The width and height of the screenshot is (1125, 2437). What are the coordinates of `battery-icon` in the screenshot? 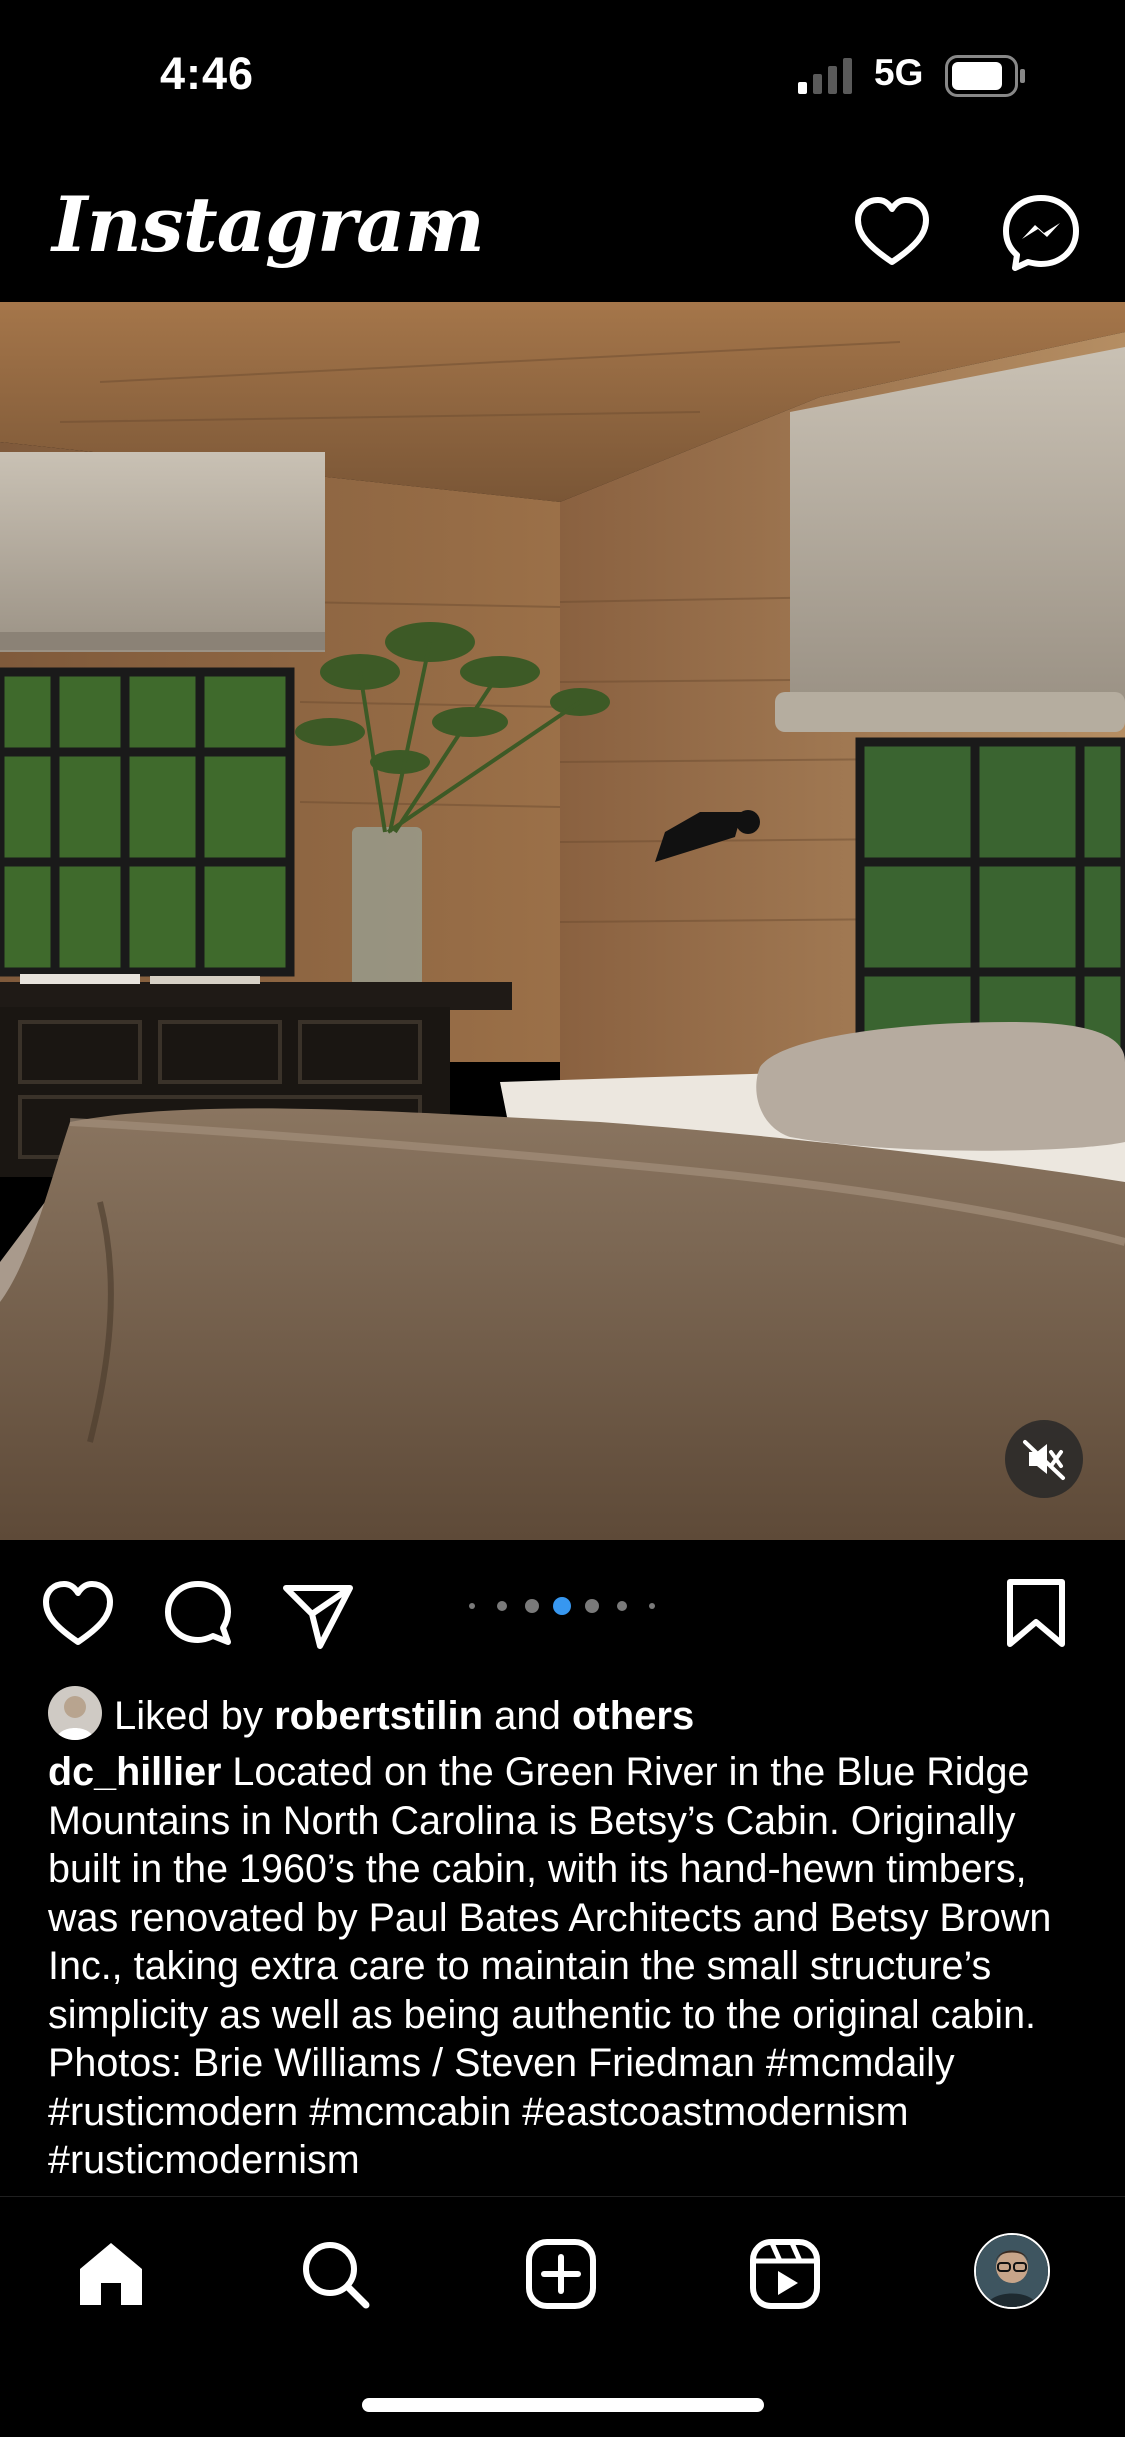 It's located at (985, 76).